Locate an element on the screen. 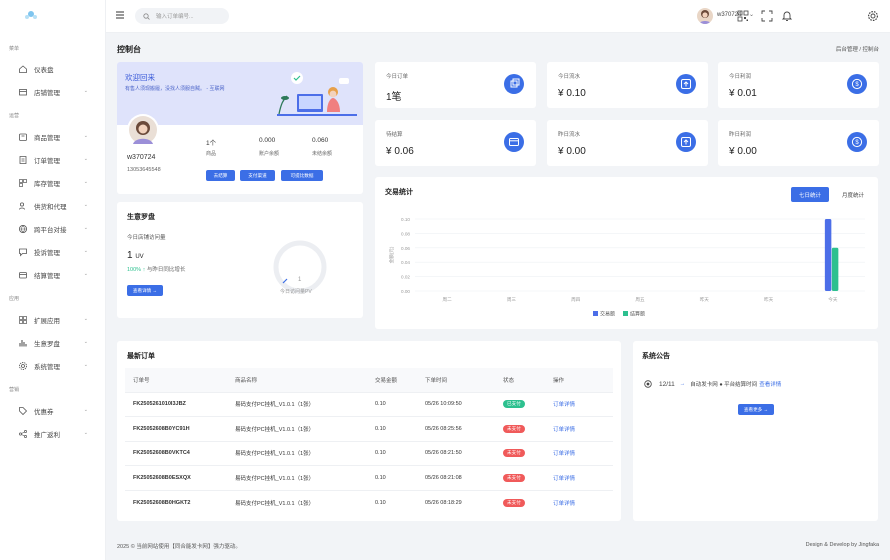 The width and height of the screenshot is (890, 560). sidebar-item: 店铺管理 ⌄ is located at coordinates (53, 92).